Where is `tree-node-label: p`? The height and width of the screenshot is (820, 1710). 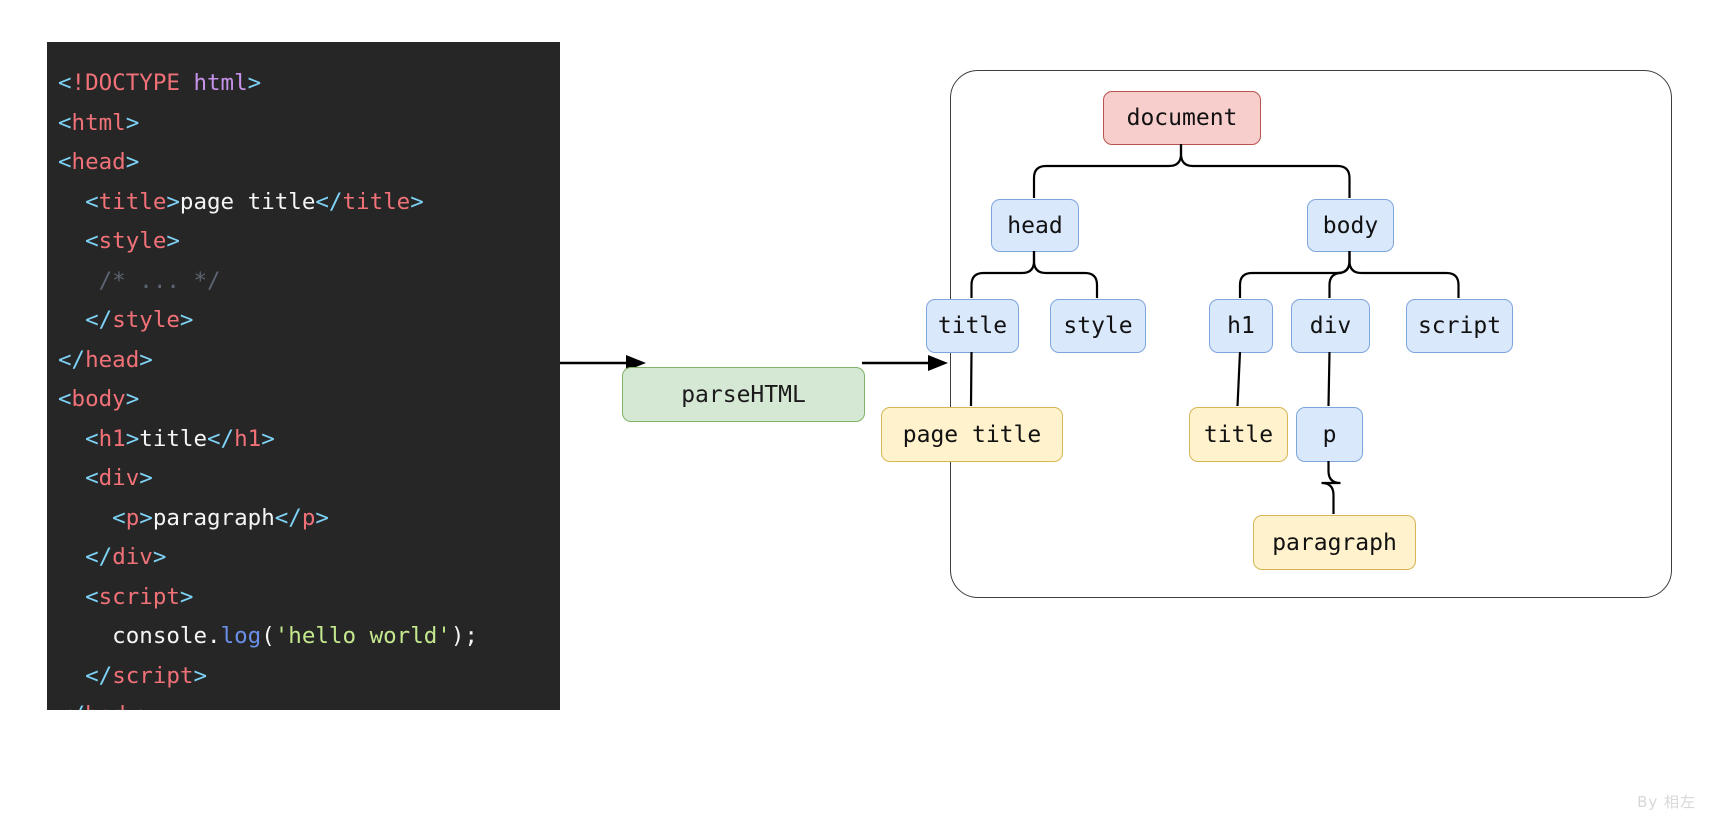
tree-node-label: p is located at coordinates (1329, 434).